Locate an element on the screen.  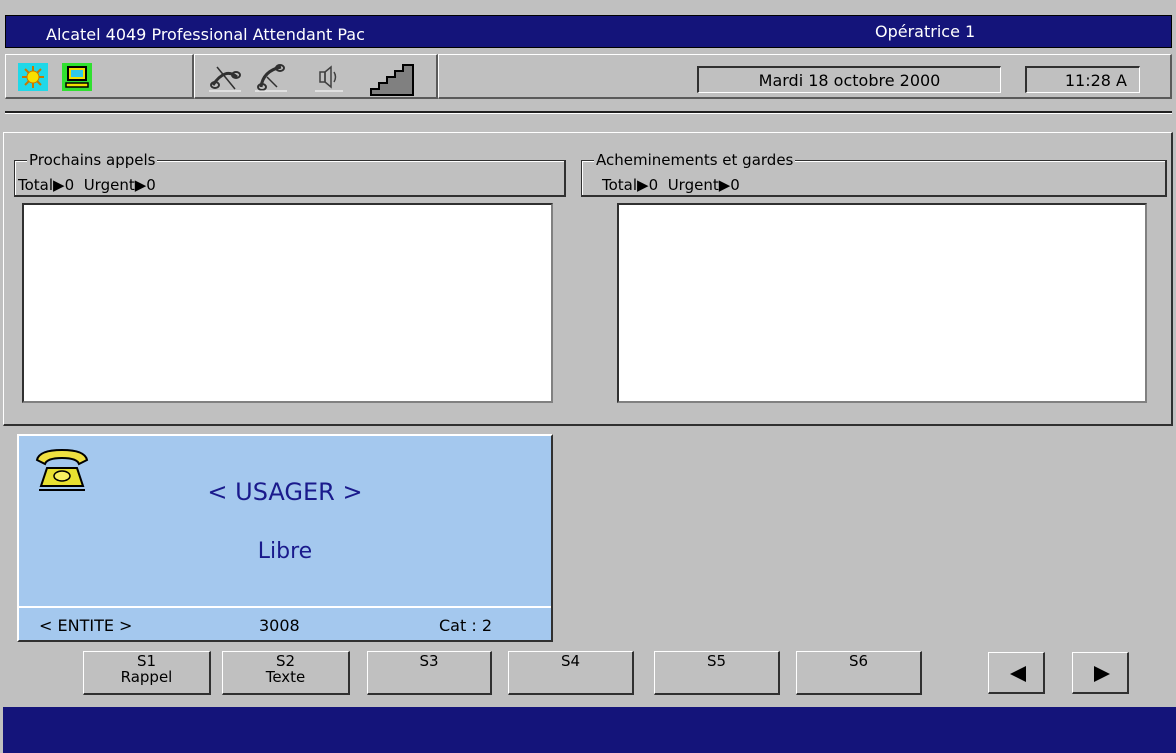
user-panel-separator is located at coordinates (285, 607).